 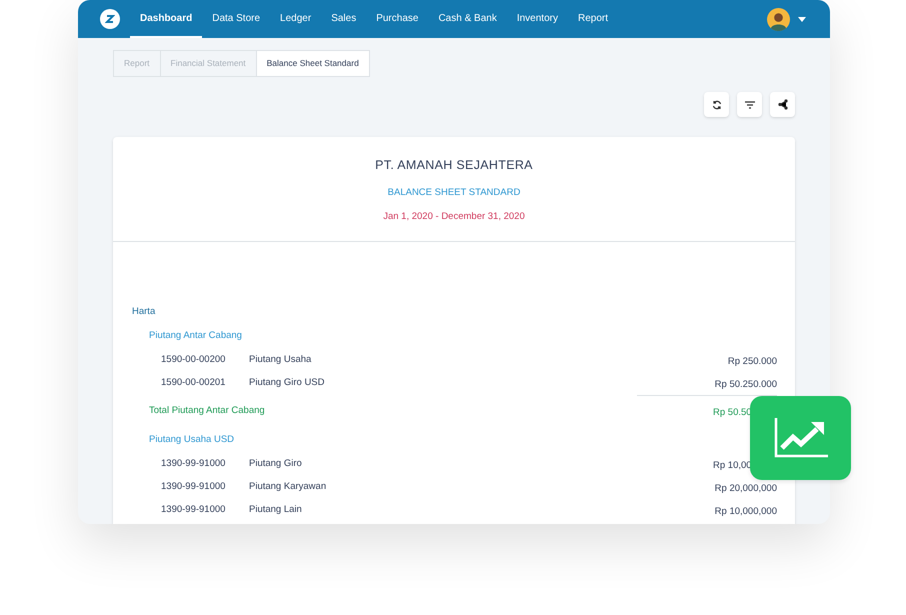 I want to click on refresh-button, so click(x=716, y=104).